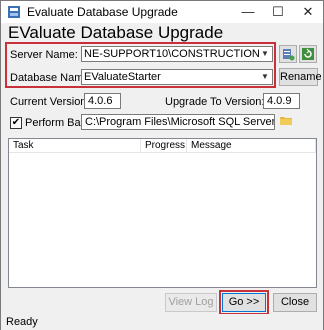 The width and height of the screenshot is (324, 330). Describe the element at coordinates (215, 102) in the screenshot. I see `upgrade-version-label: Upgrade To Version:` at that location.